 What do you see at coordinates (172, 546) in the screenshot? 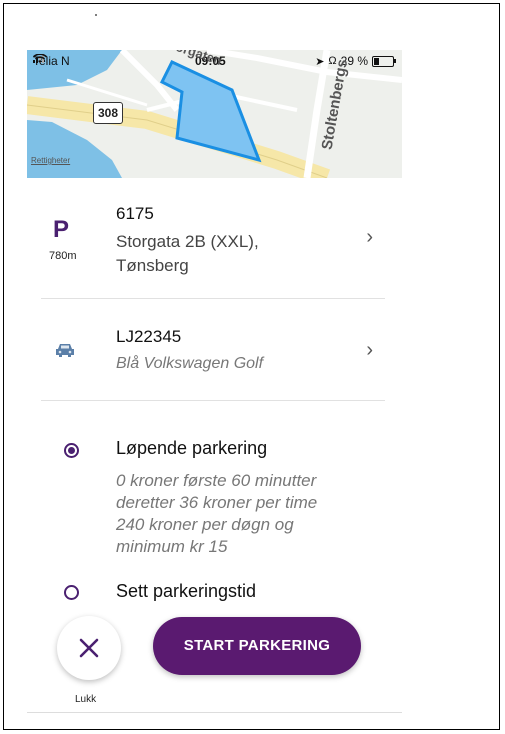
I see `price-line: minimum kr 15` at bounding box center [172, 546].